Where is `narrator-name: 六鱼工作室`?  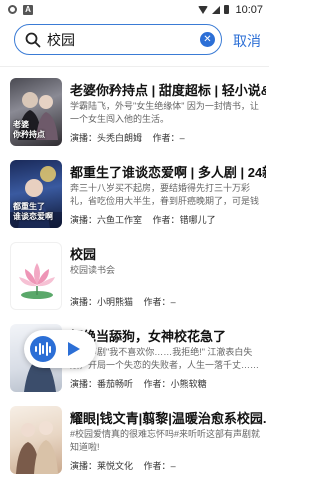 narrator-name: 六鱼工作室 is located at coordinates (120, 220).